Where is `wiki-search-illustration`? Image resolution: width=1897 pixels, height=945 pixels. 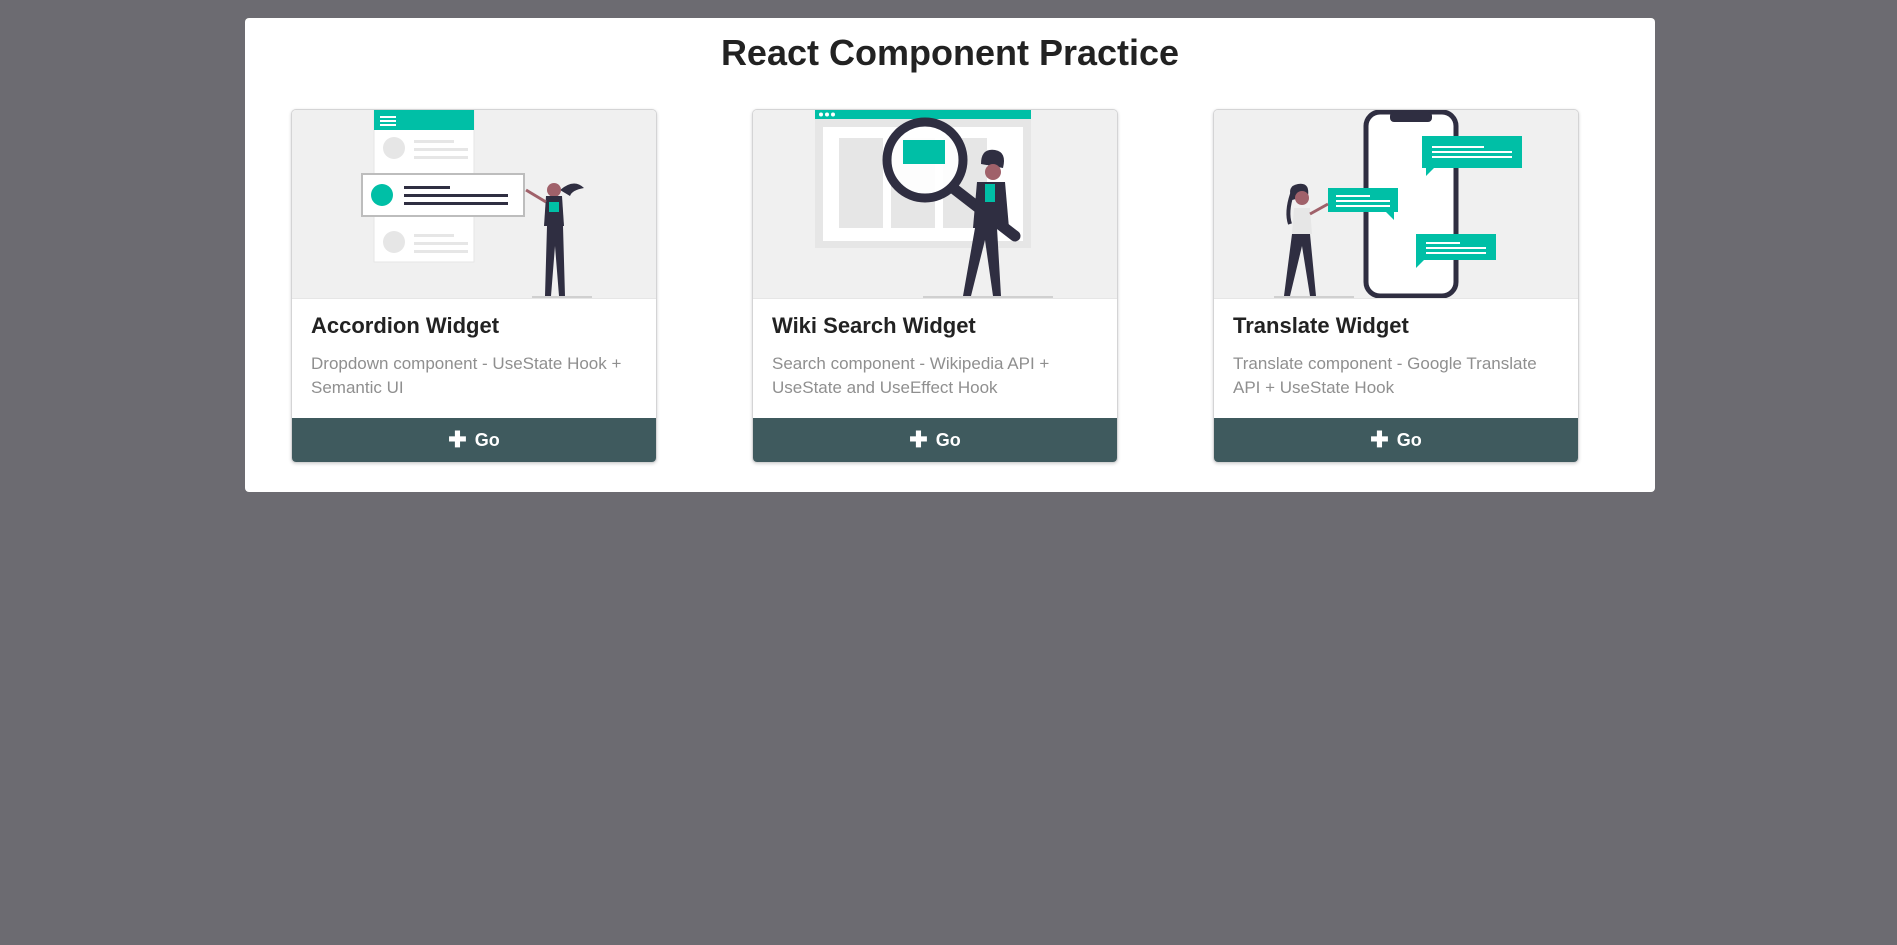 wiki-search-illustration is located at coordinates (935, 204).